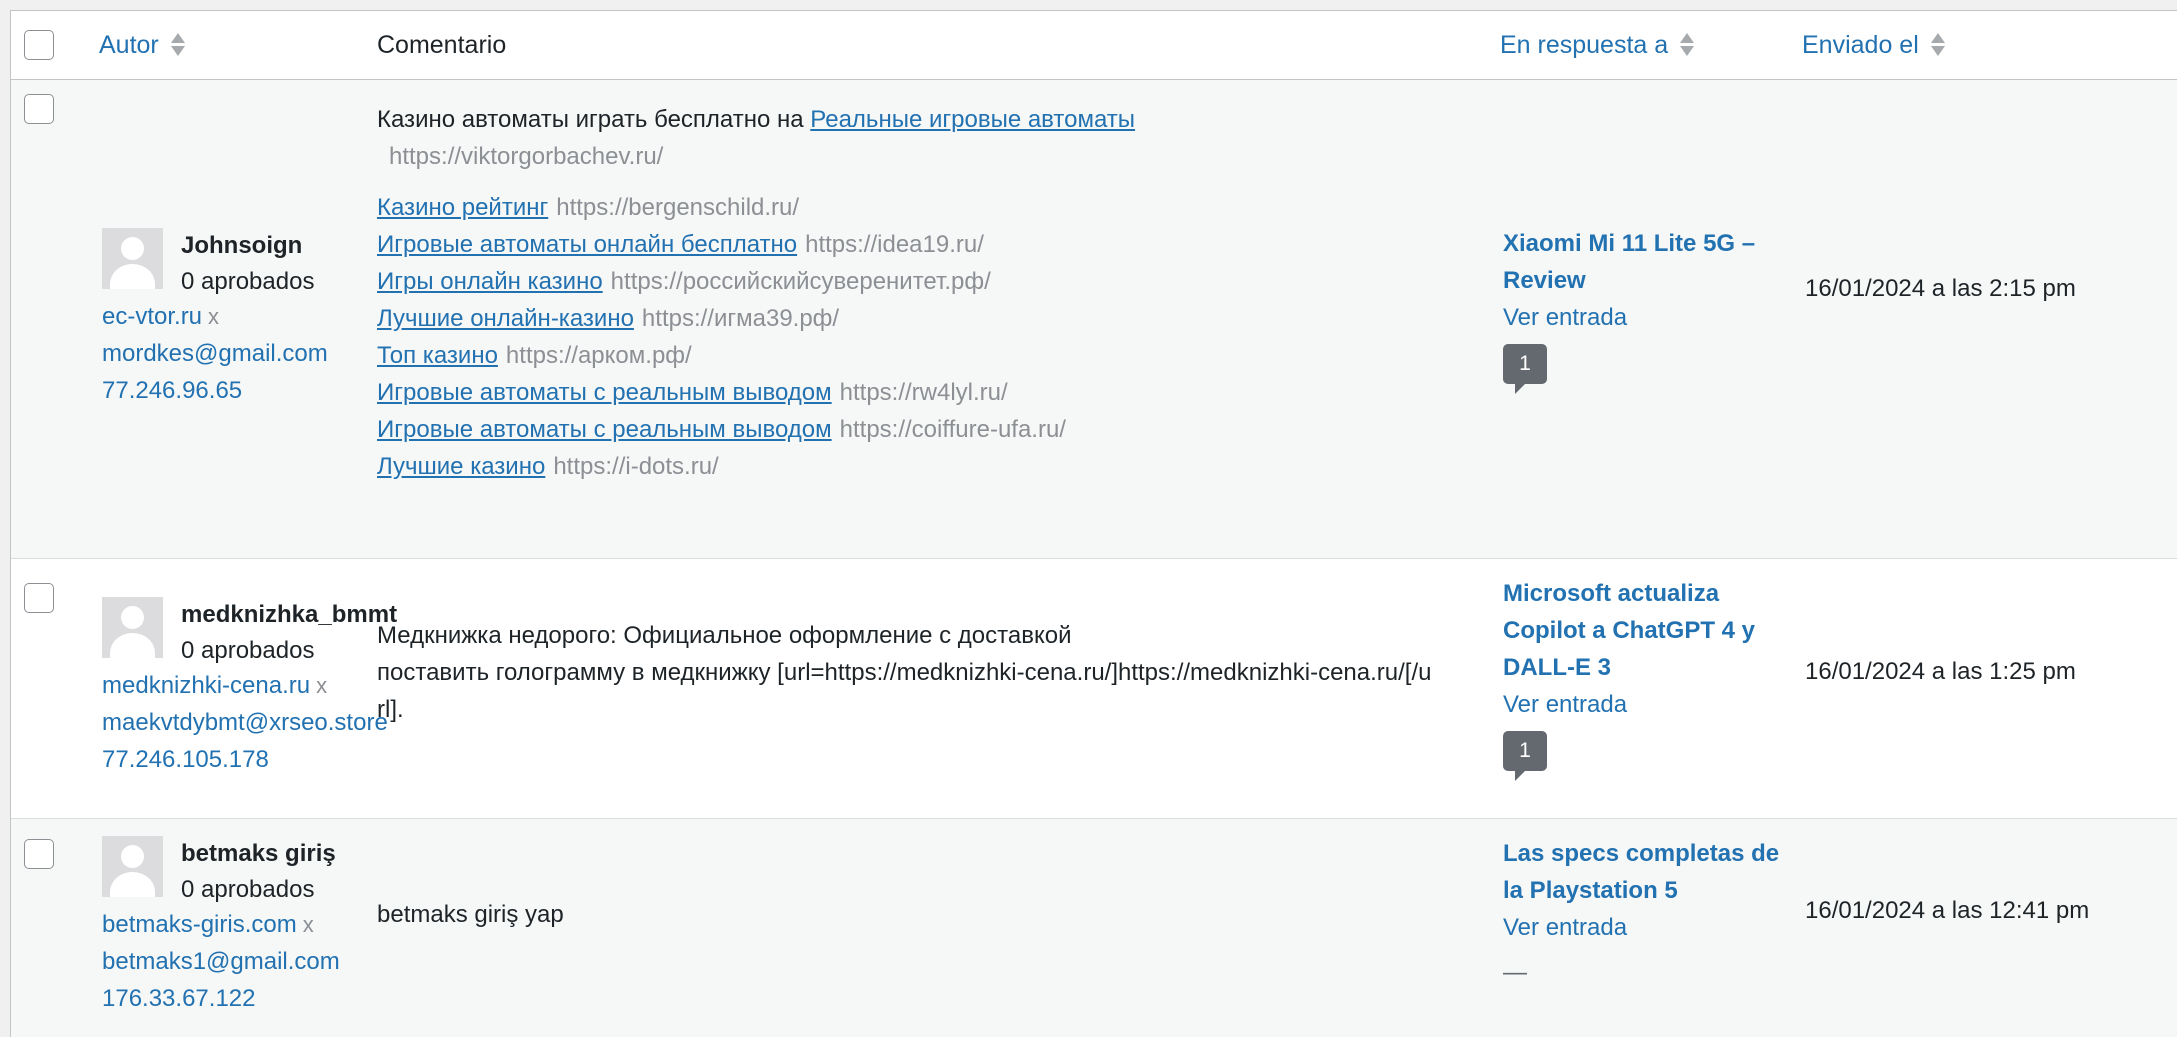 The image size is (2177, 1037). What do you see at coordinates (1642, 262) in the screenshot?
I see `post-title-link: Xiaomi Mi 11 Lite 5G – Review` at bounding box center [1642, 262].